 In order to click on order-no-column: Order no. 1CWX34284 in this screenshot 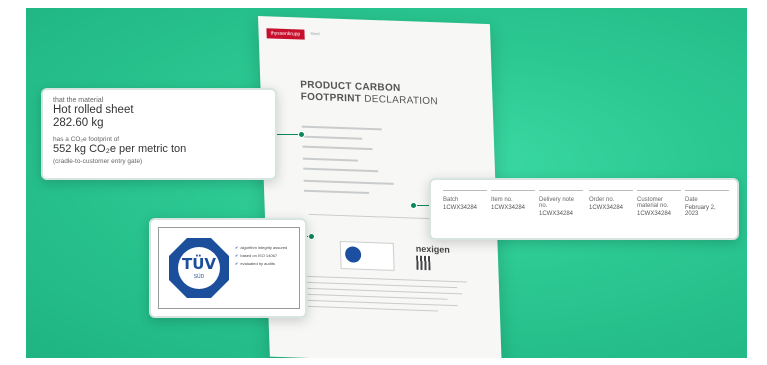, I will do `click(611, 200)`.